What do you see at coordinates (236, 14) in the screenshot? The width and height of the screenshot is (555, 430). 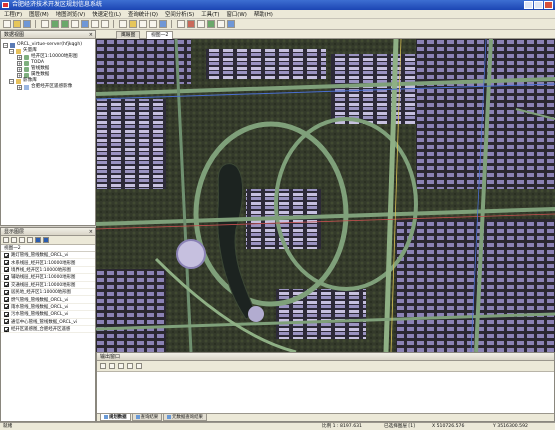 I see `menu-window: 窗口(W)` at bounding box center [236, 14].